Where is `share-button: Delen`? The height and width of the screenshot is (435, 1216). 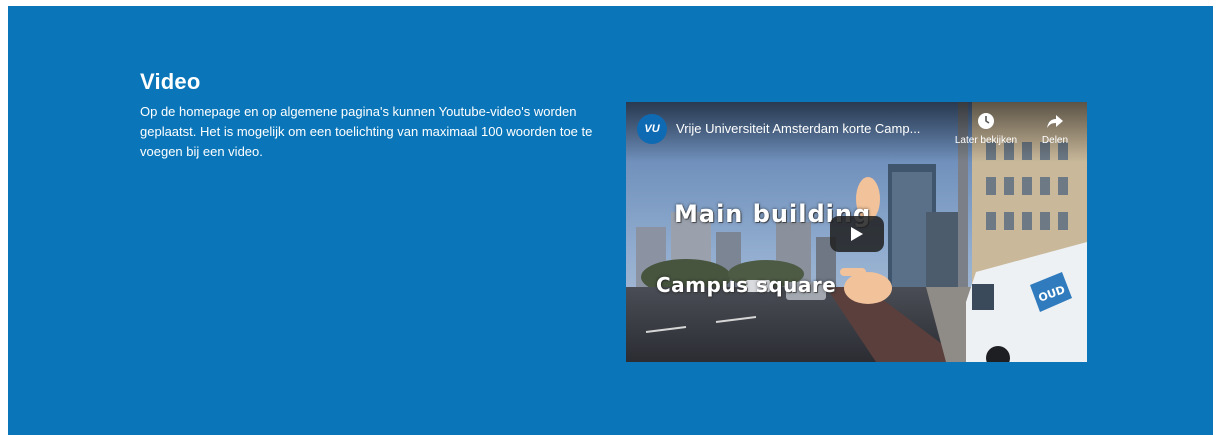 share-button: Delen is located at coordinates (1053, 129).